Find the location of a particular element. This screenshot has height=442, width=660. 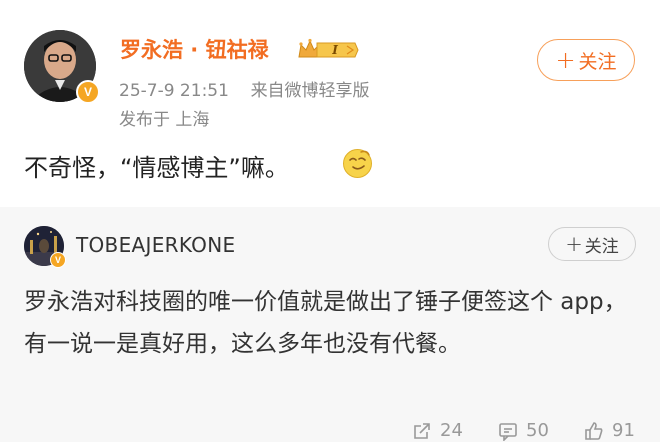

post-source: 来自微博轻享版 is located at coordinates (310, 91).